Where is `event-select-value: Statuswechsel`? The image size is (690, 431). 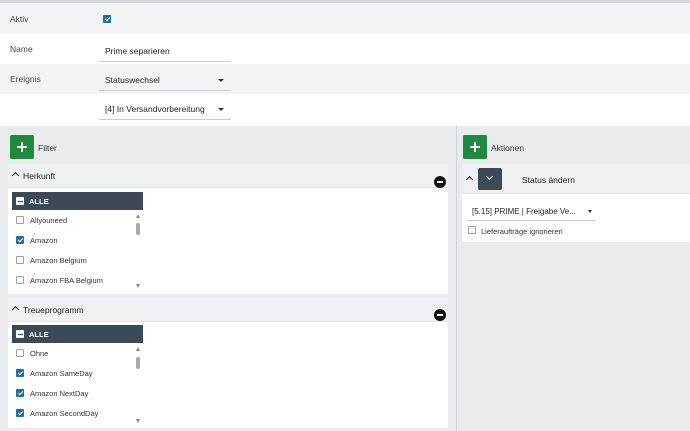 event-select-value: Statuswechsel is located at coordinates (132, 80).